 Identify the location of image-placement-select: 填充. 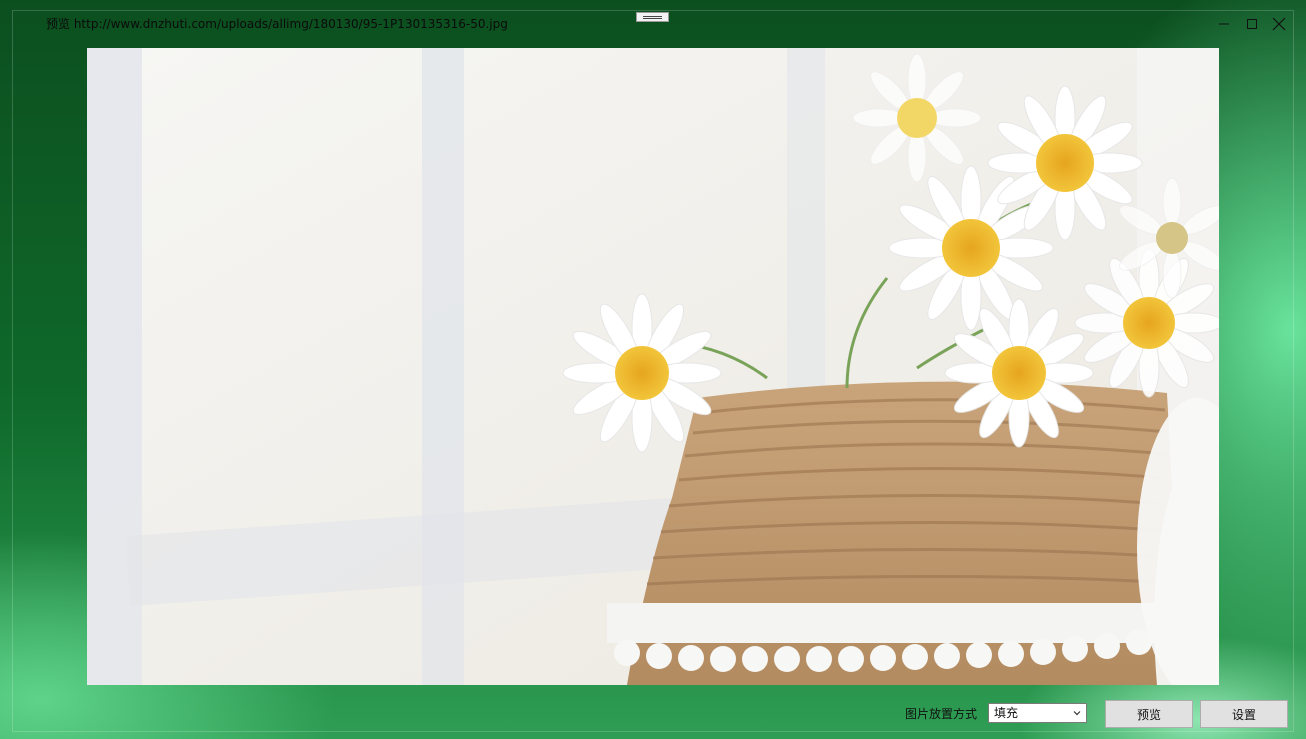
(1037, 713).